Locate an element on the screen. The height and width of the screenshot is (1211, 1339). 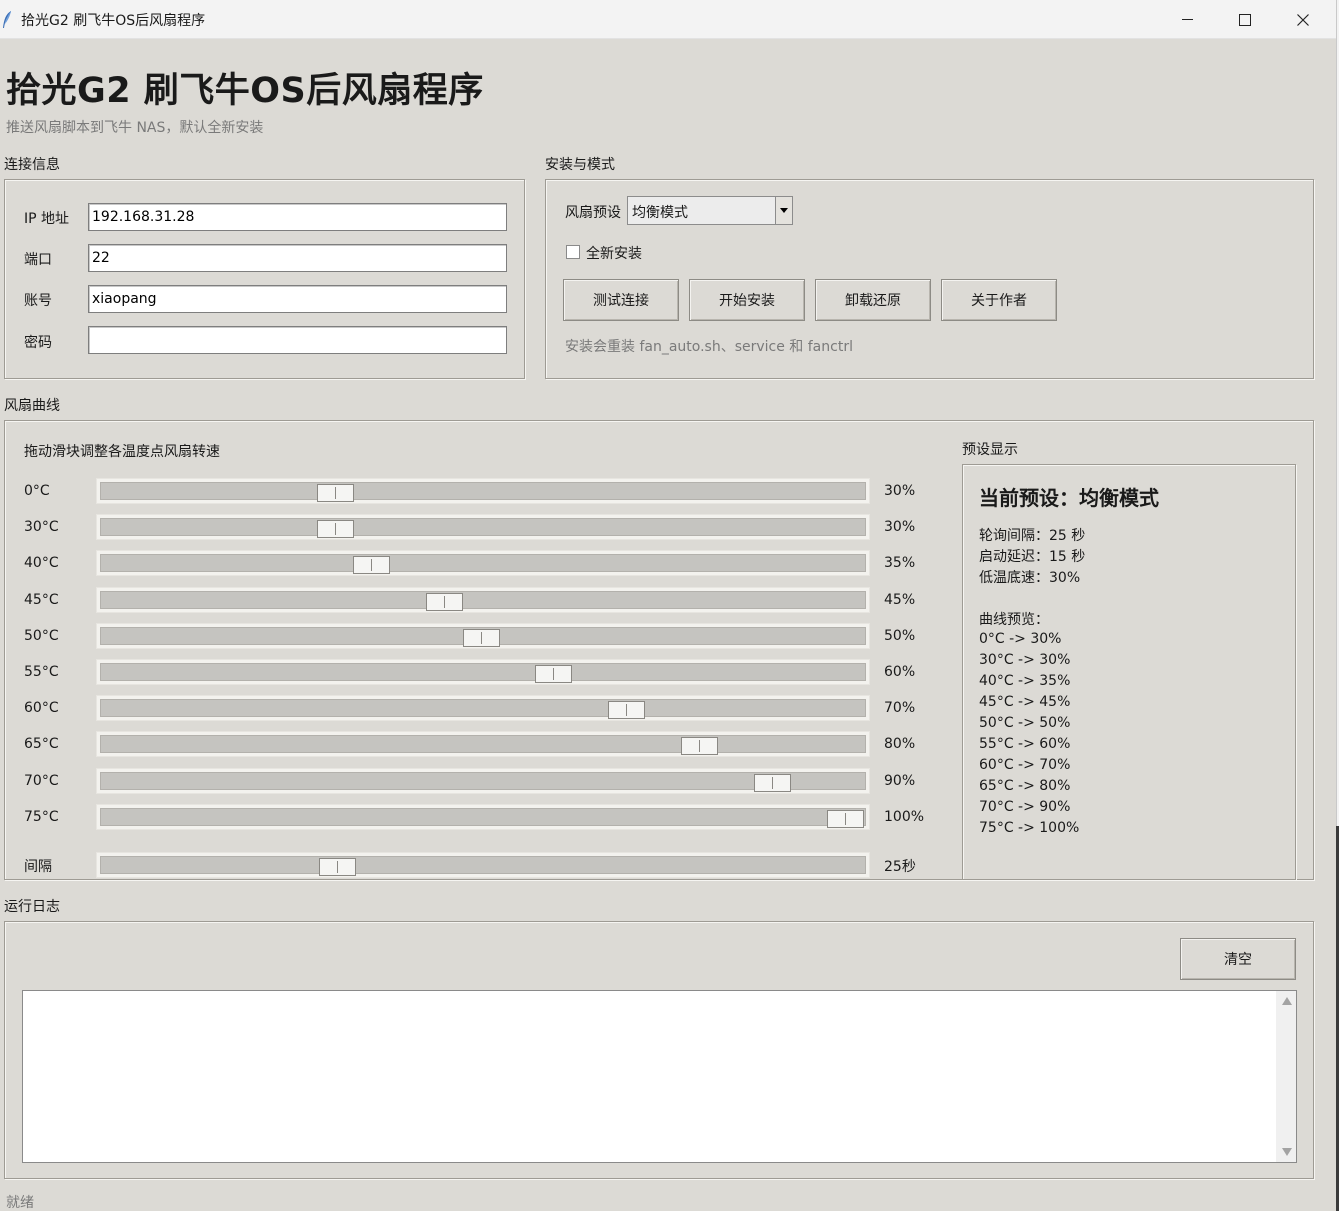
window-title: 拾光G2 刷飞牛OS后风扇程序 is located at coordinates (113, 21).